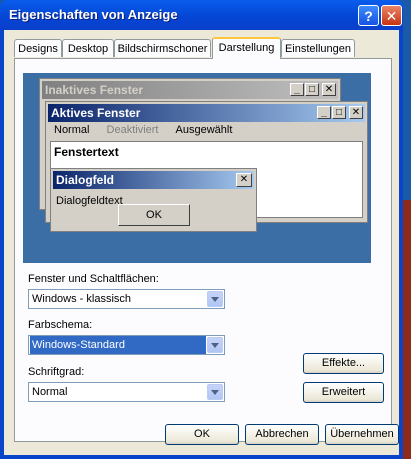  What do you see at coordinates (118, 345) in the screenshot?
I see `color-scheme-value: Windows-Standard` at bounding box center [118, 345].